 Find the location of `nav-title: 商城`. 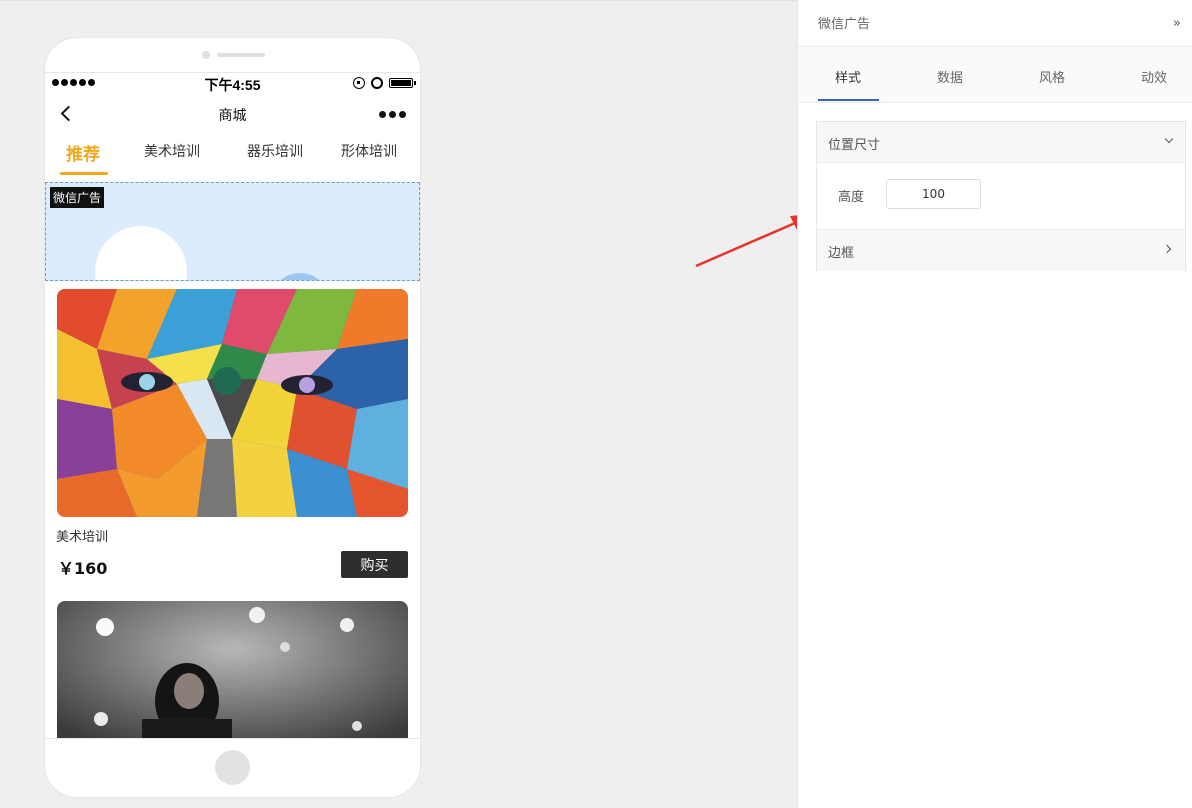

nav-title: 商城 is located at coordinates (232, 116).